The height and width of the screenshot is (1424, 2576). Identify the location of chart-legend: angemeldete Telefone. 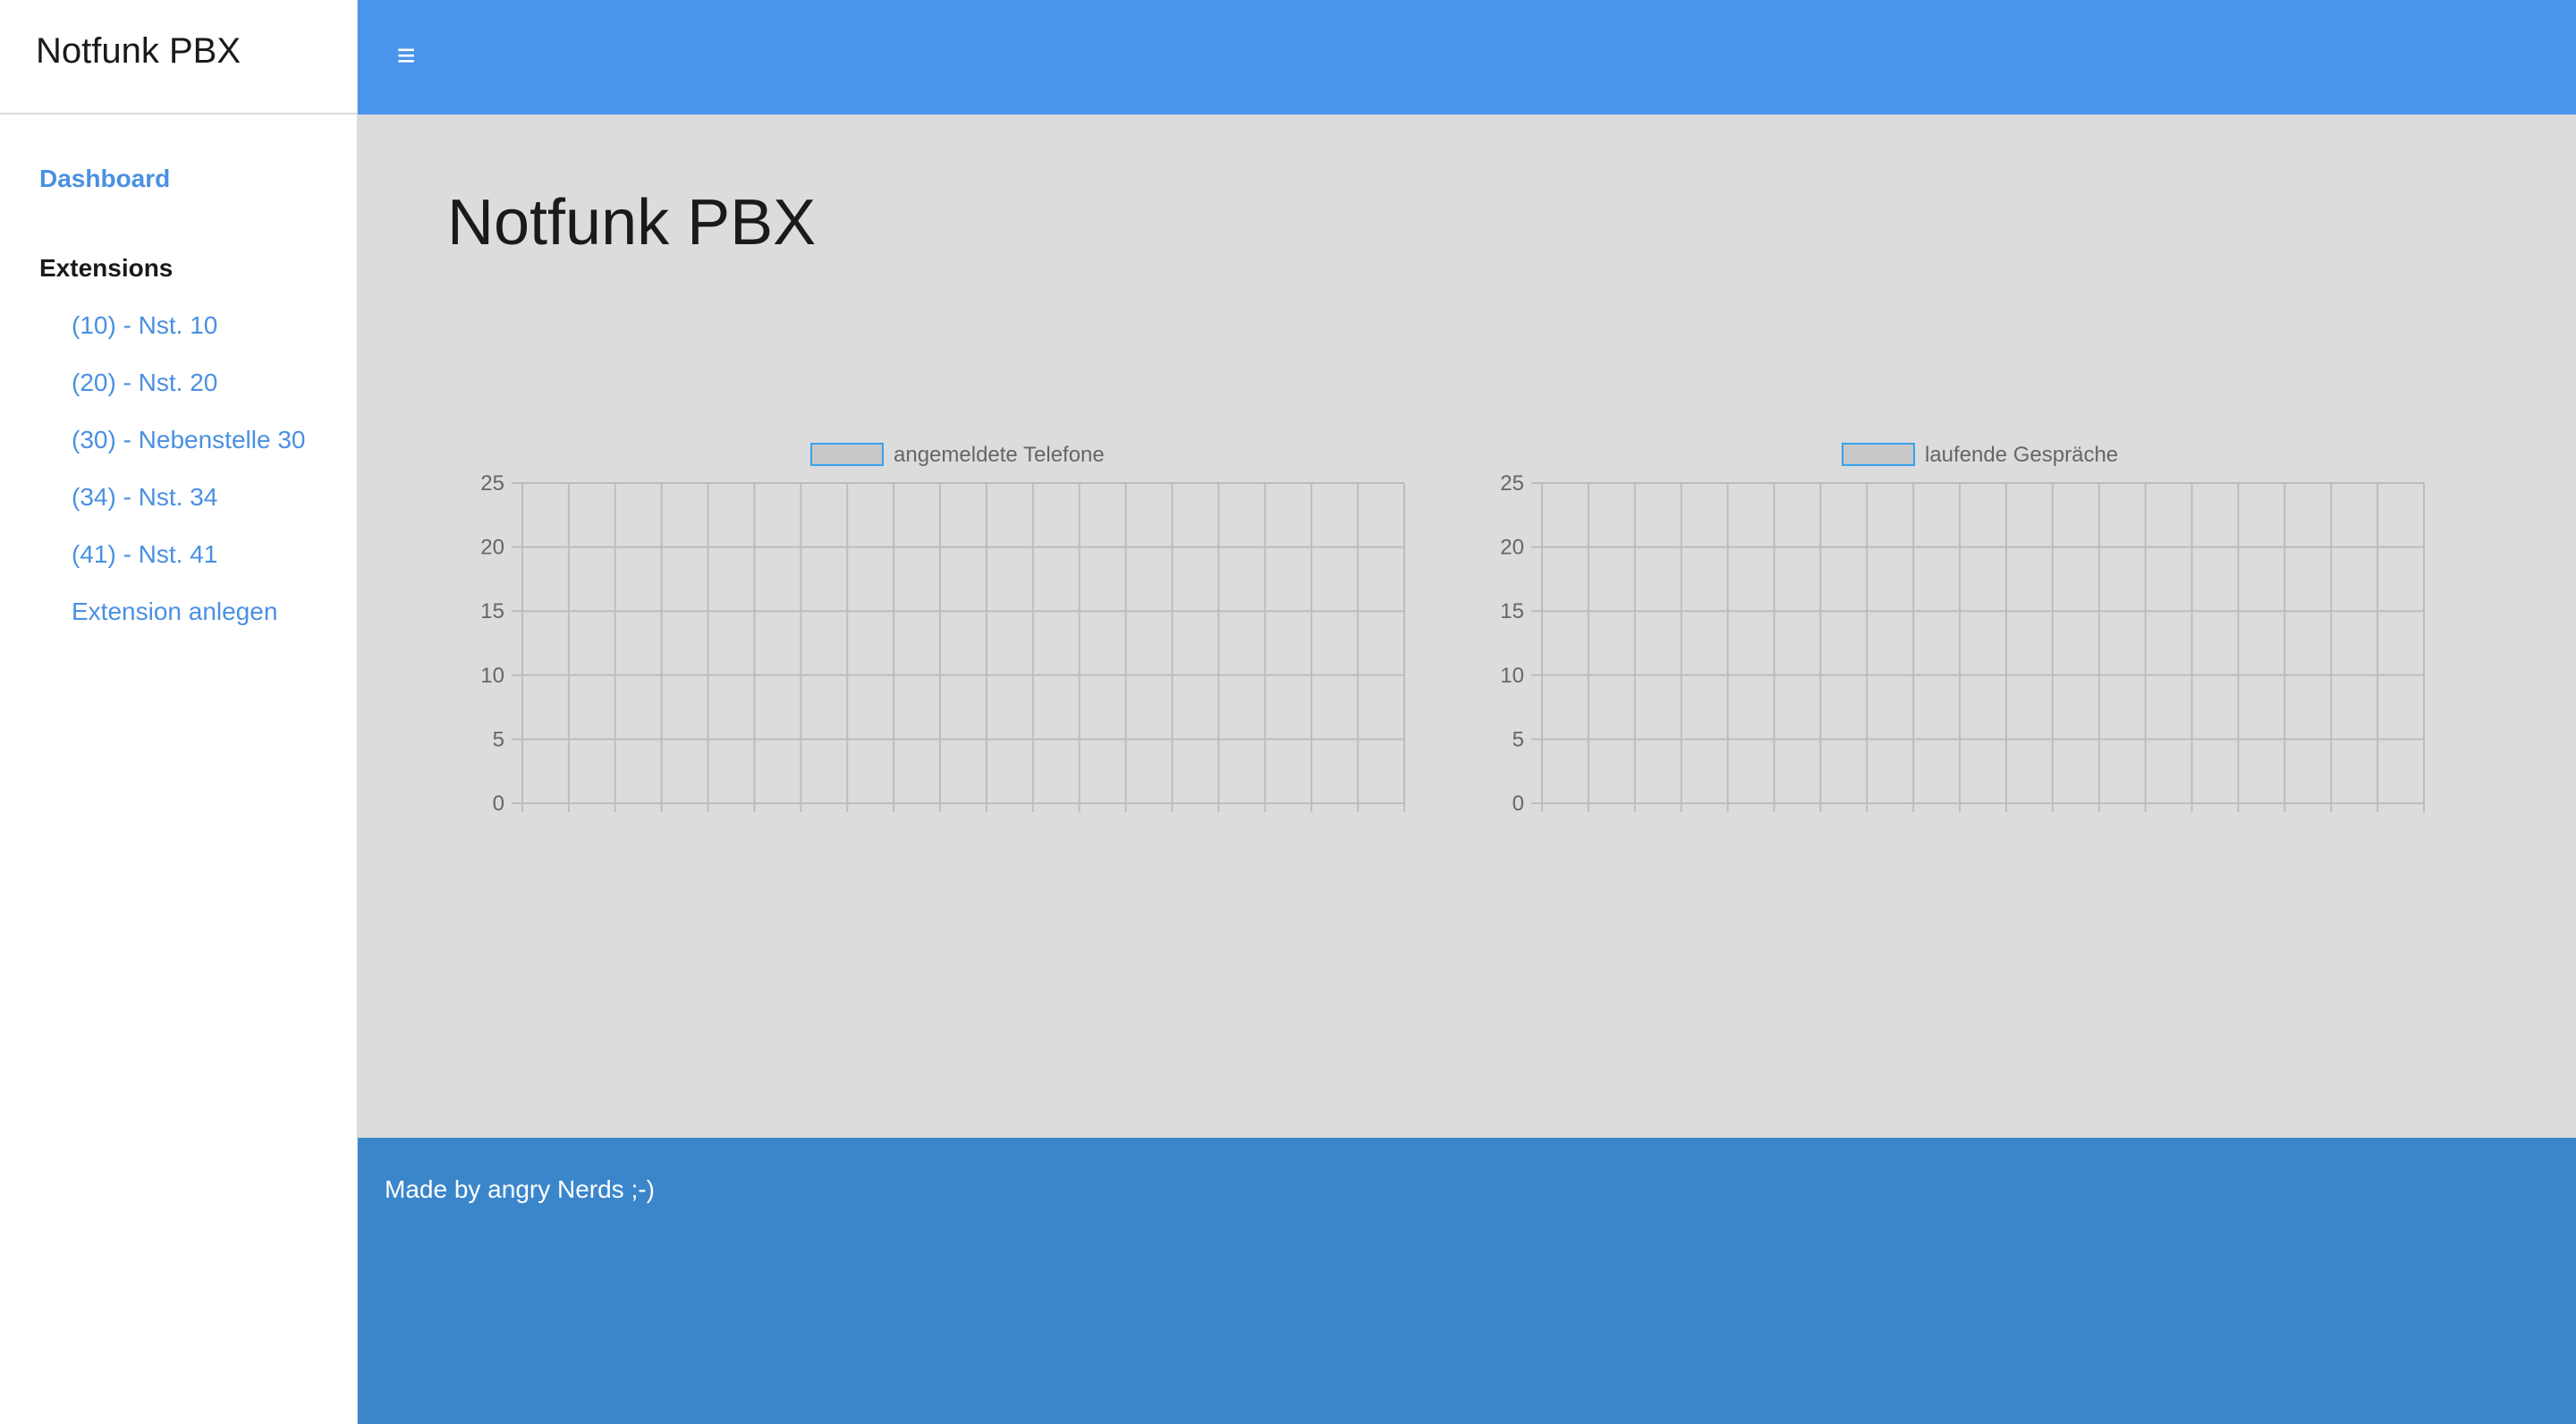
(957, 455).